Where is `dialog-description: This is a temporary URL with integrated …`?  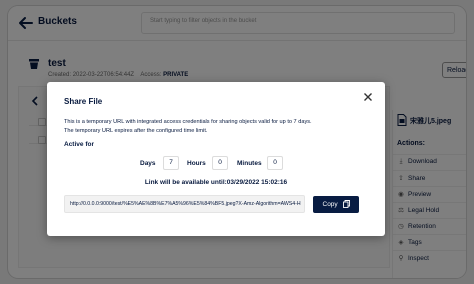 dialog-description: This is a temporary URL with integrated … is located at coordinates (188, 127).